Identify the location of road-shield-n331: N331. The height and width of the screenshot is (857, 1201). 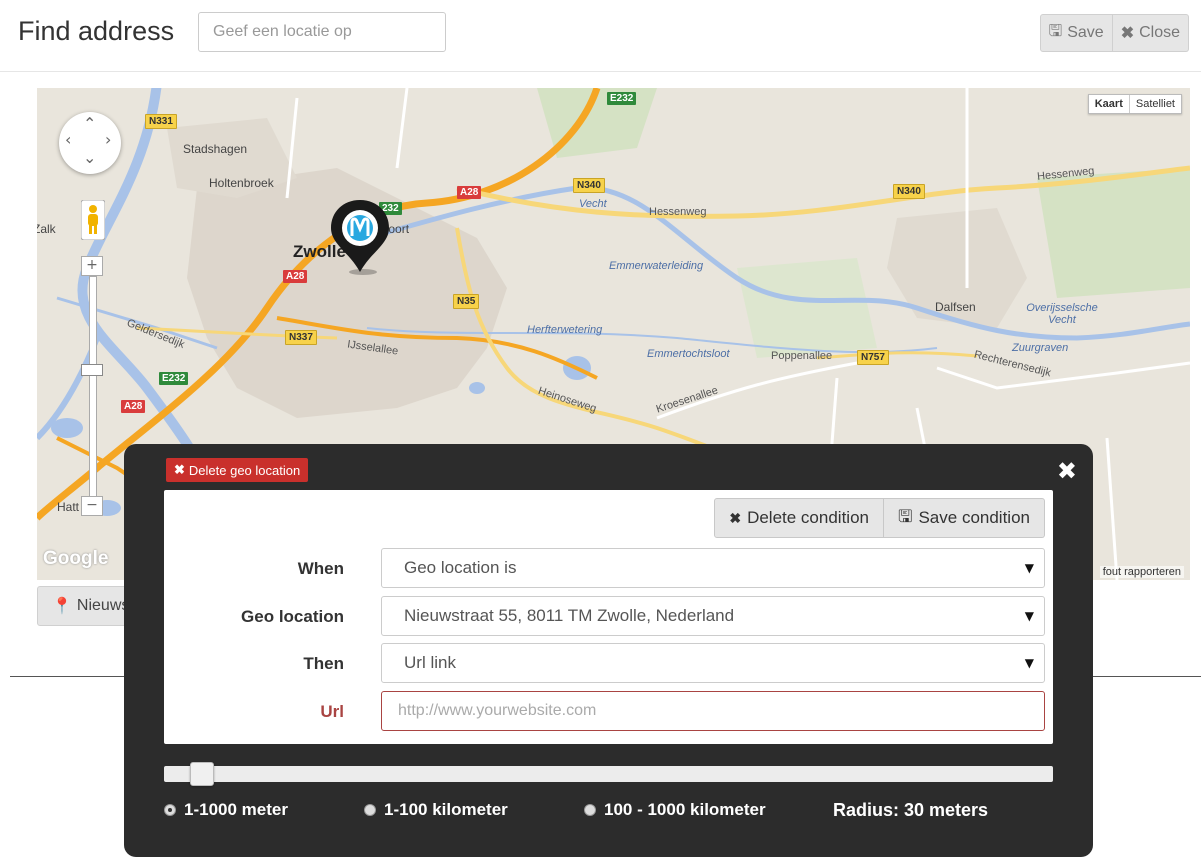
(161, 121).